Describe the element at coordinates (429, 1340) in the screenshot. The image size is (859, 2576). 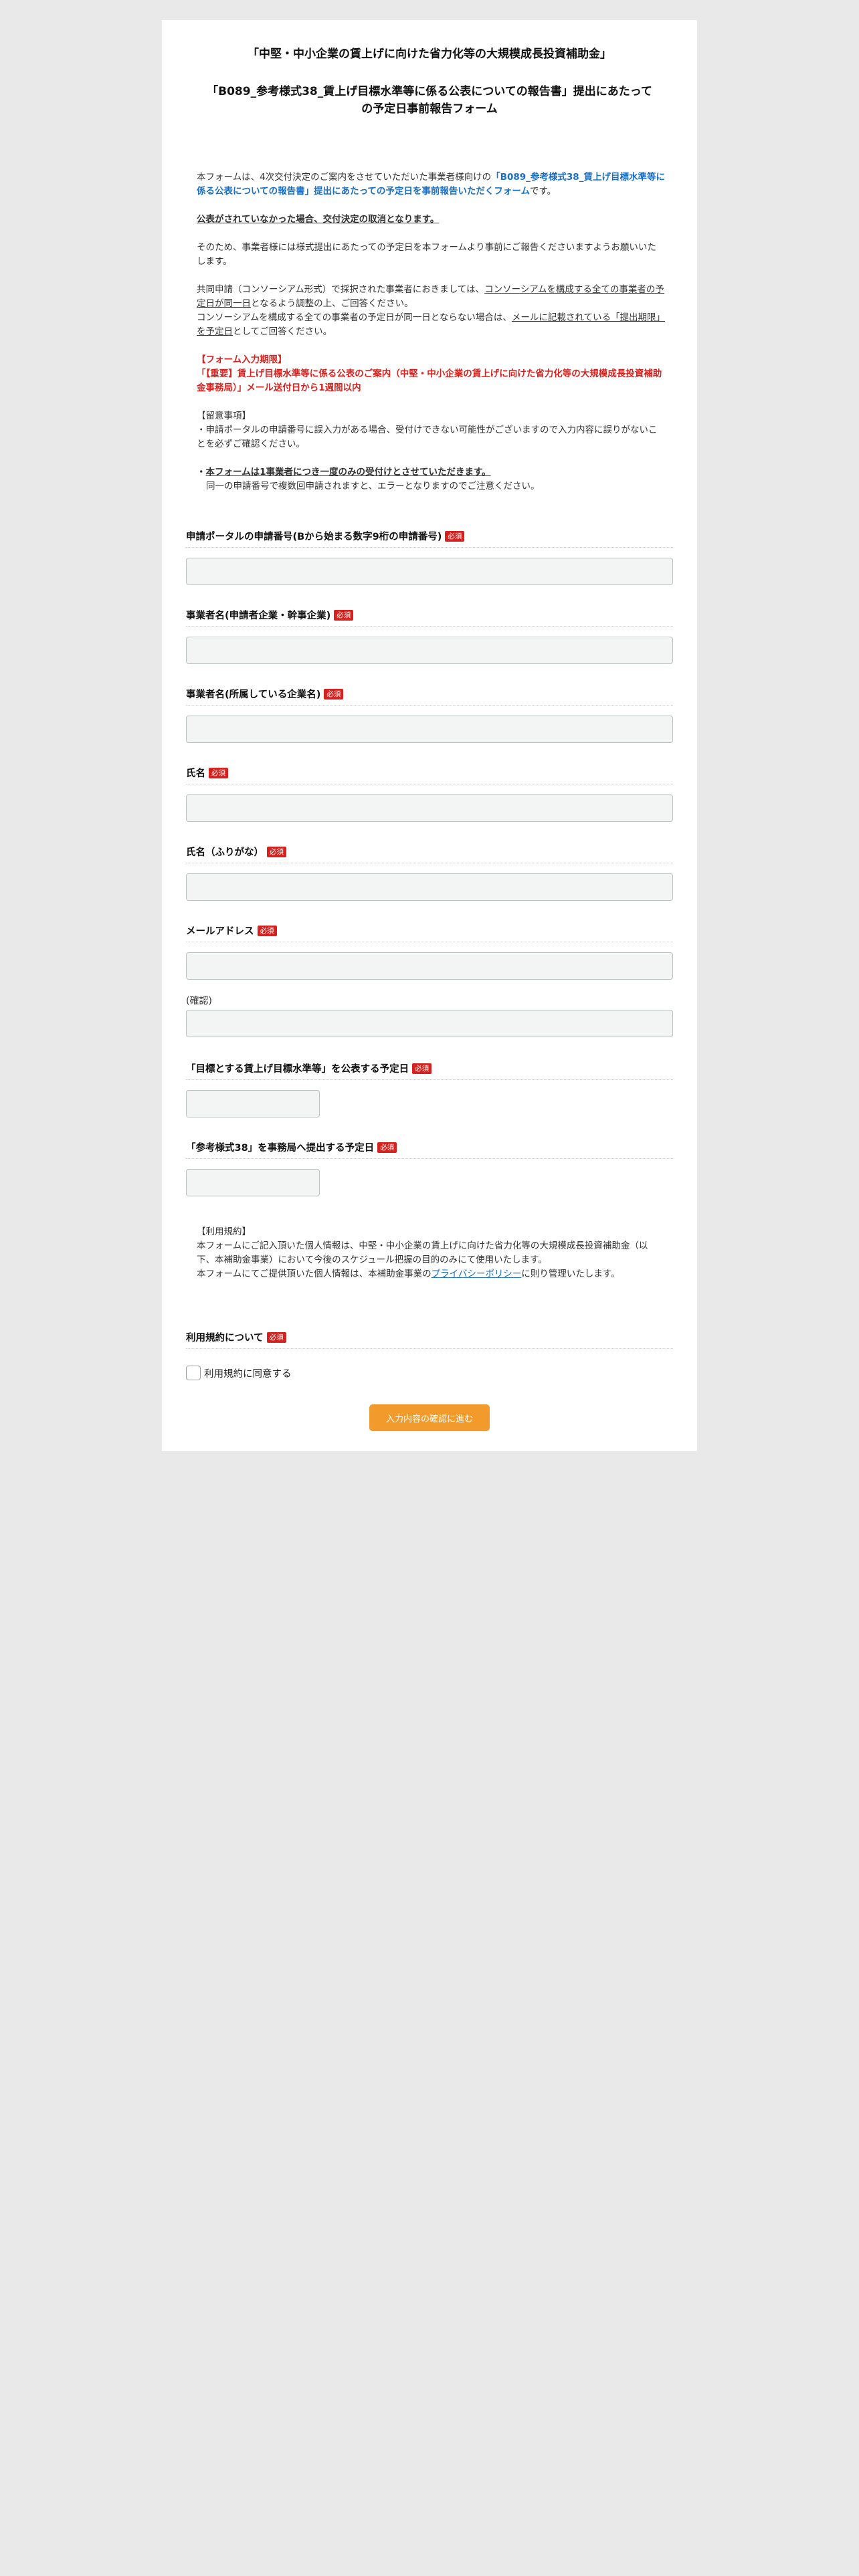
I see `field-label-terms-agreement: 利用規約について 必須` at that location.